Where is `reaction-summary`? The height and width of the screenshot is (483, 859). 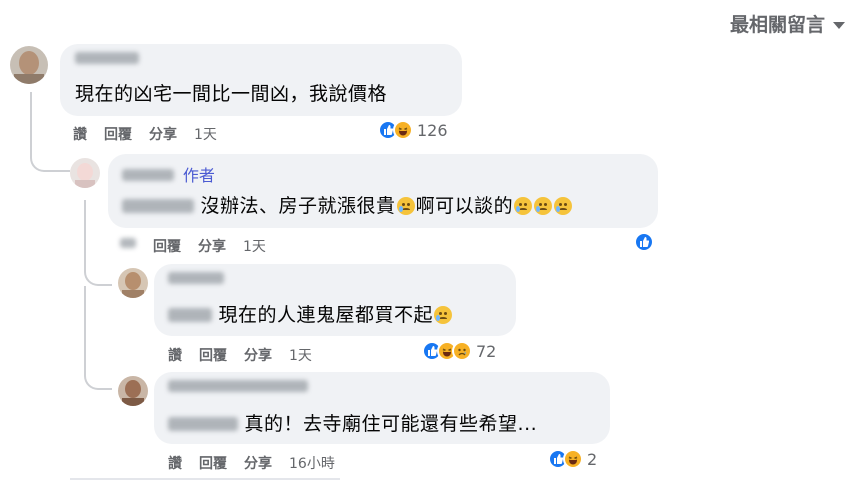
reaction-summary is located at coordinates (644, 242).